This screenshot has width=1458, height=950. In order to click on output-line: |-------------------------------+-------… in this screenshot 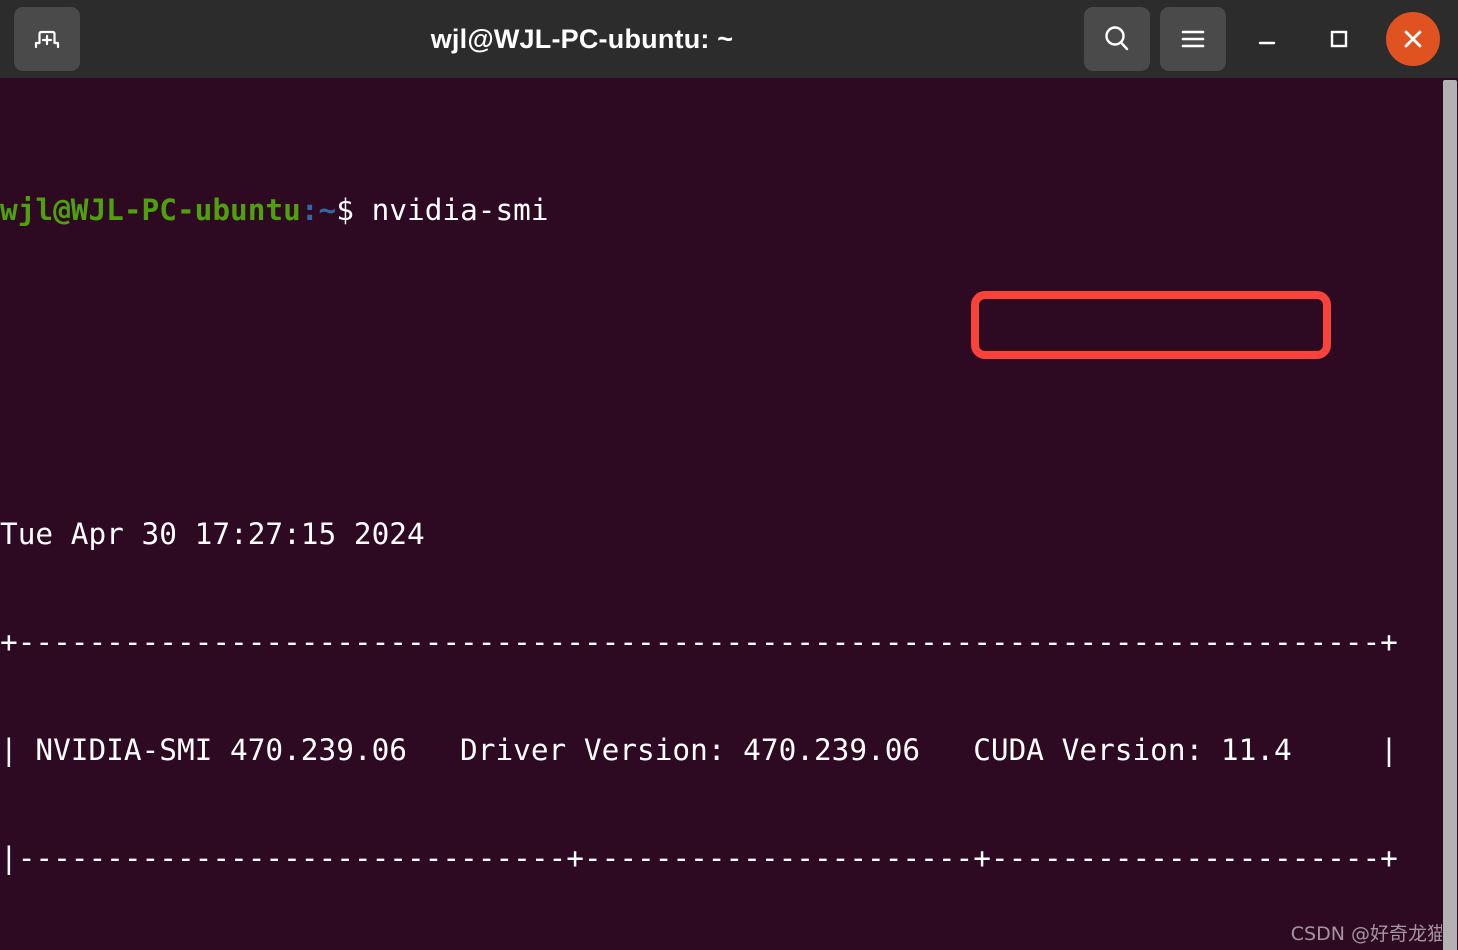, I will do `click(699, 858)`.